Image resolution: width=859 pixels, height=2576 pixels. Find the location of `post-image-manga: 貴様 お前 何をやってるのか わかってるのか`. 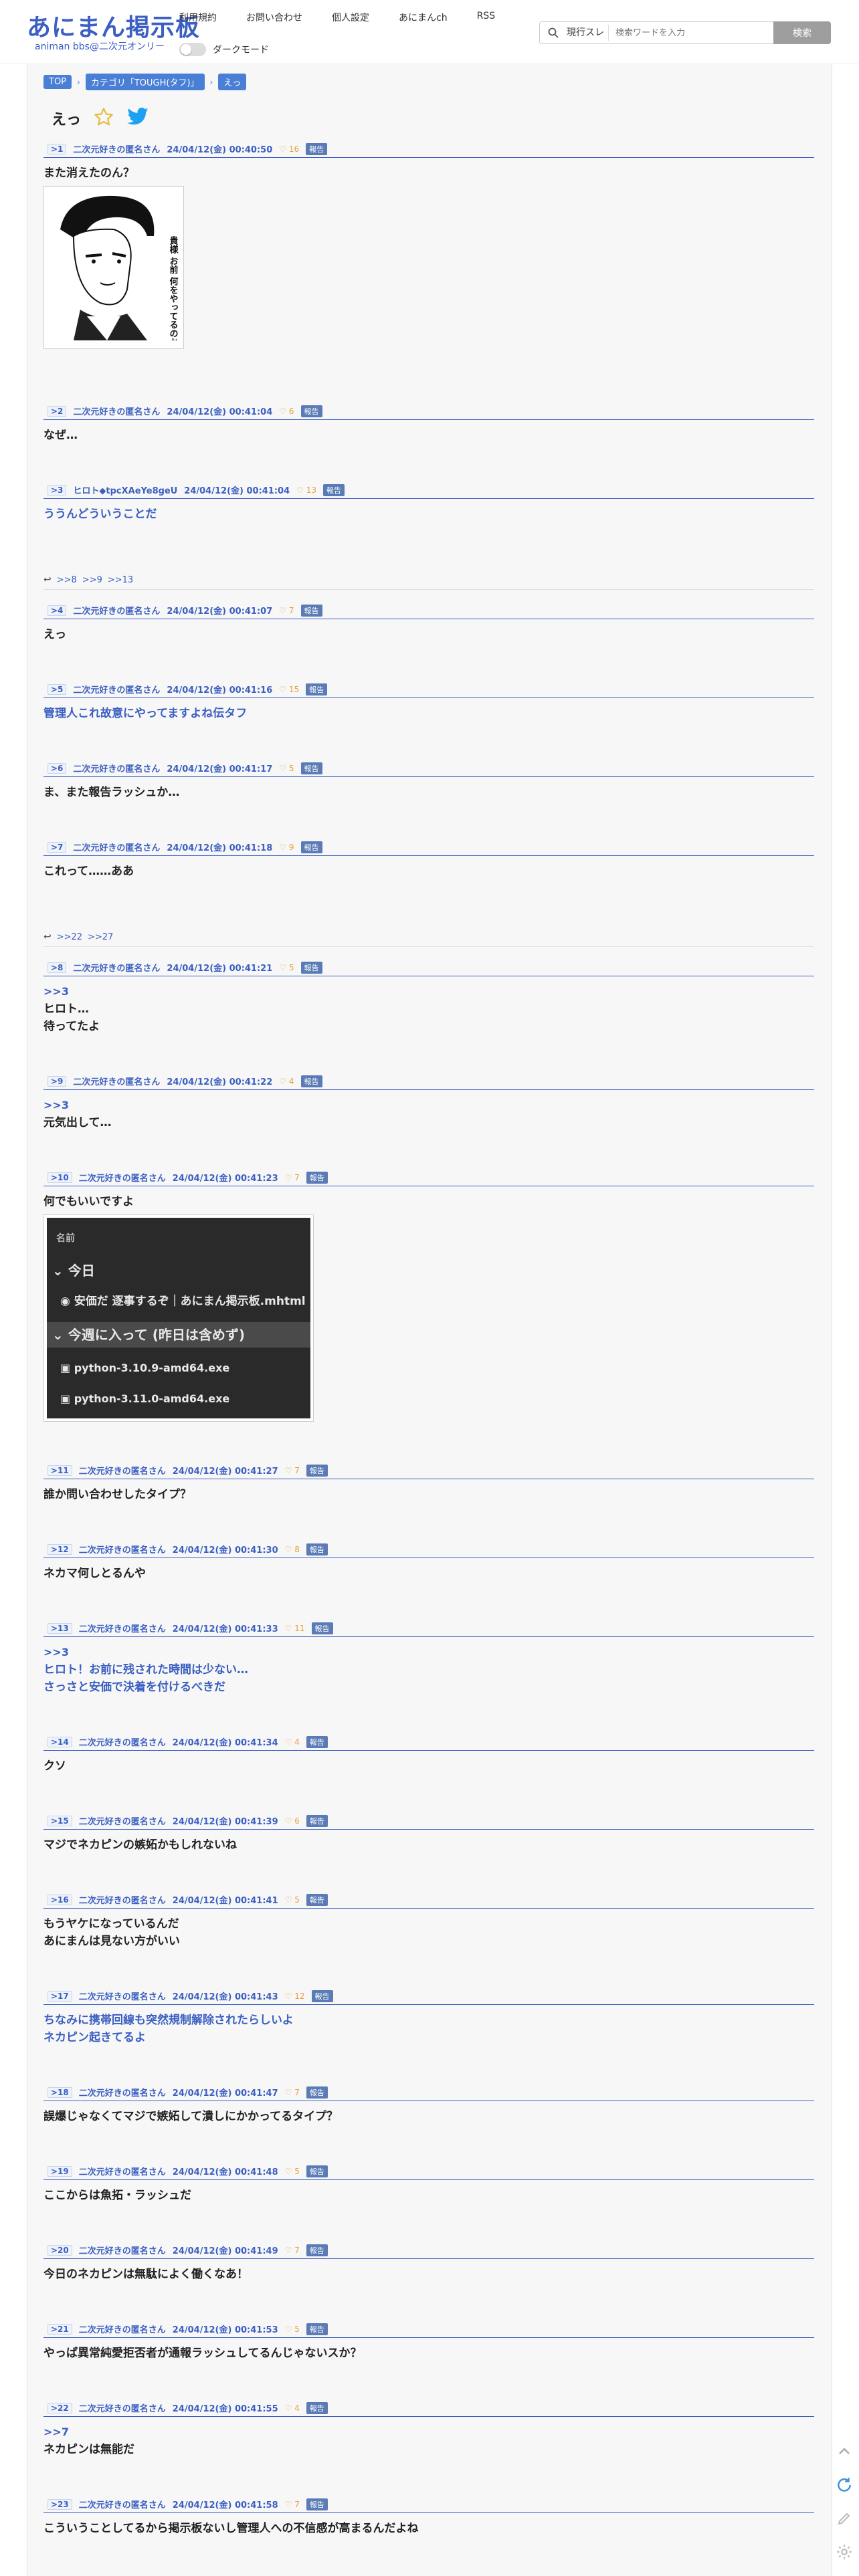

post-image-manga: 貴様 お前 何をやってるのか わかってるのか is located at coordinates (113, 299).